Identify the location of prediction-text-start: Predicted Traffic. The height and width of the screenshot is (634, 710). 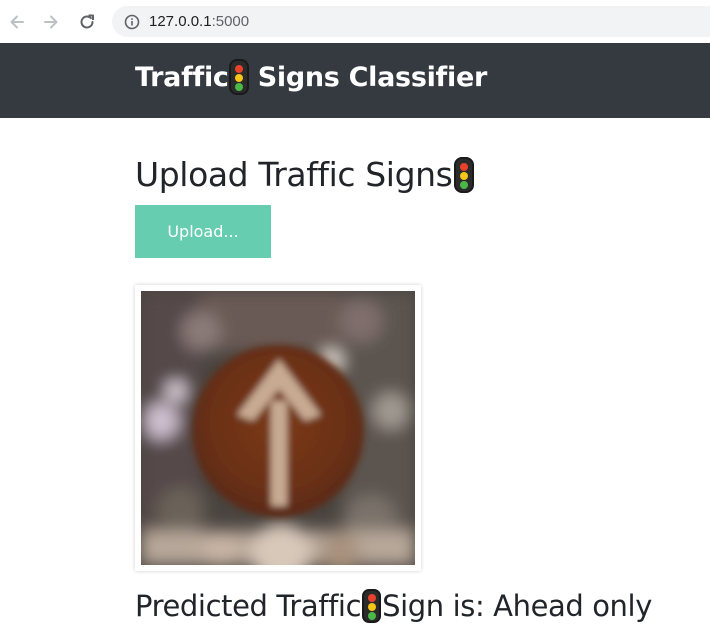
(248, 606).